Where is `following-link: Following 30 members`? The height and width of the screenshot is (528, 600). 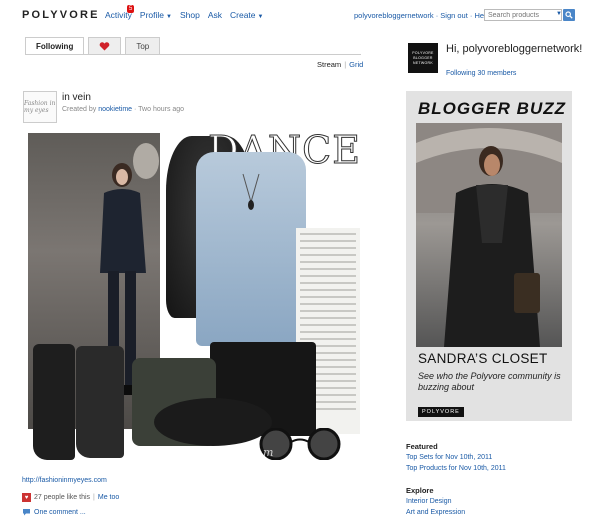 following-link: Following 30 members is located at coordinates (481, 73).